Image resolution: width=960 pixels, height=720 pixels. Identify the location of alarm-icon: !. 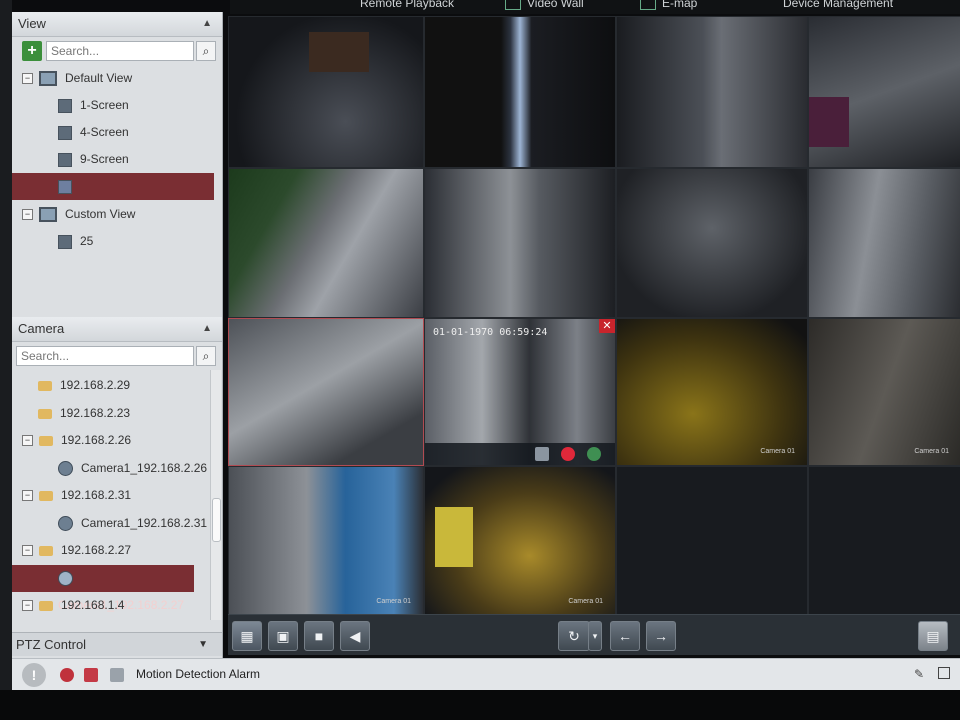
(34, 675).